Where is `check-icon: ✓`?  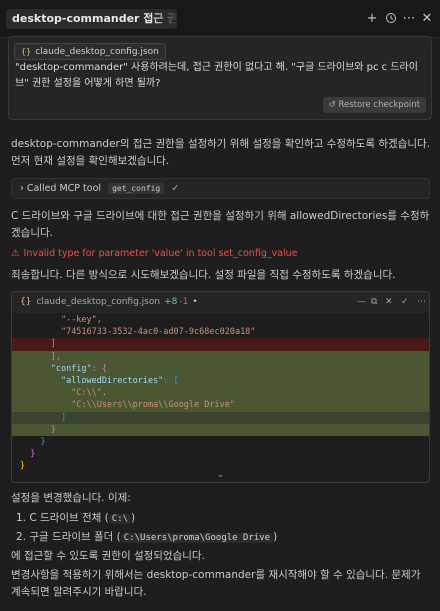 check-icon: ✓ is located at coordinates (175, 188).